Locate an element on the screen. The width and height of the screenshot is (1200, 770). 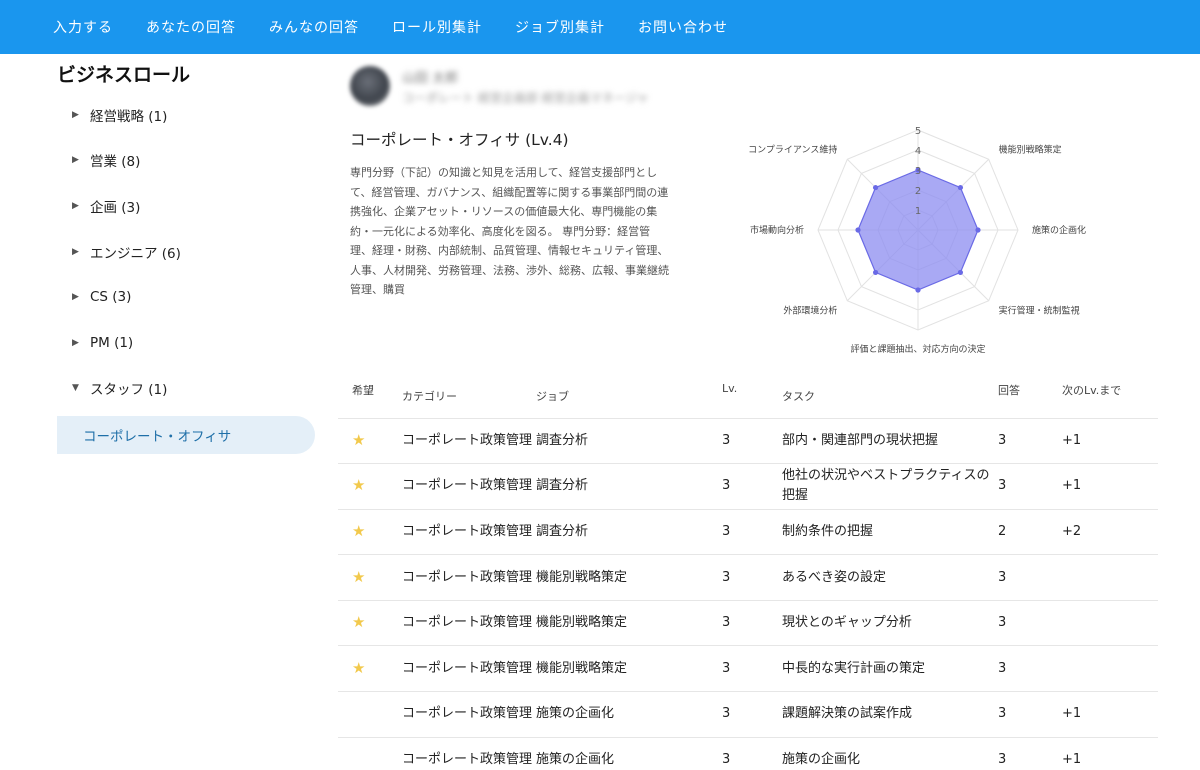
wish-cell is located at coordinates (370, 753).